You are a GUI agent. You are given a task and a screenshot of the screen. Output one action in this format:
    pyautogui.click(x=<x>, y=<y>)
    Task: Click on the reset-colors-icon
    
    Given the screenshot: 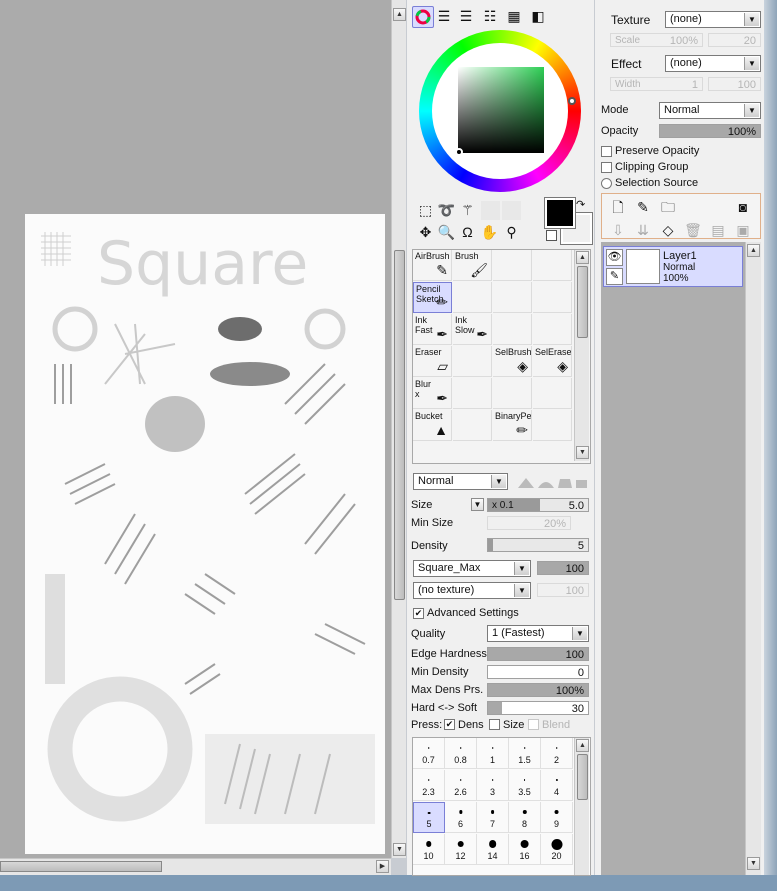 What is the action you would take?
    pyautogui.click(x=551, y=235)
    